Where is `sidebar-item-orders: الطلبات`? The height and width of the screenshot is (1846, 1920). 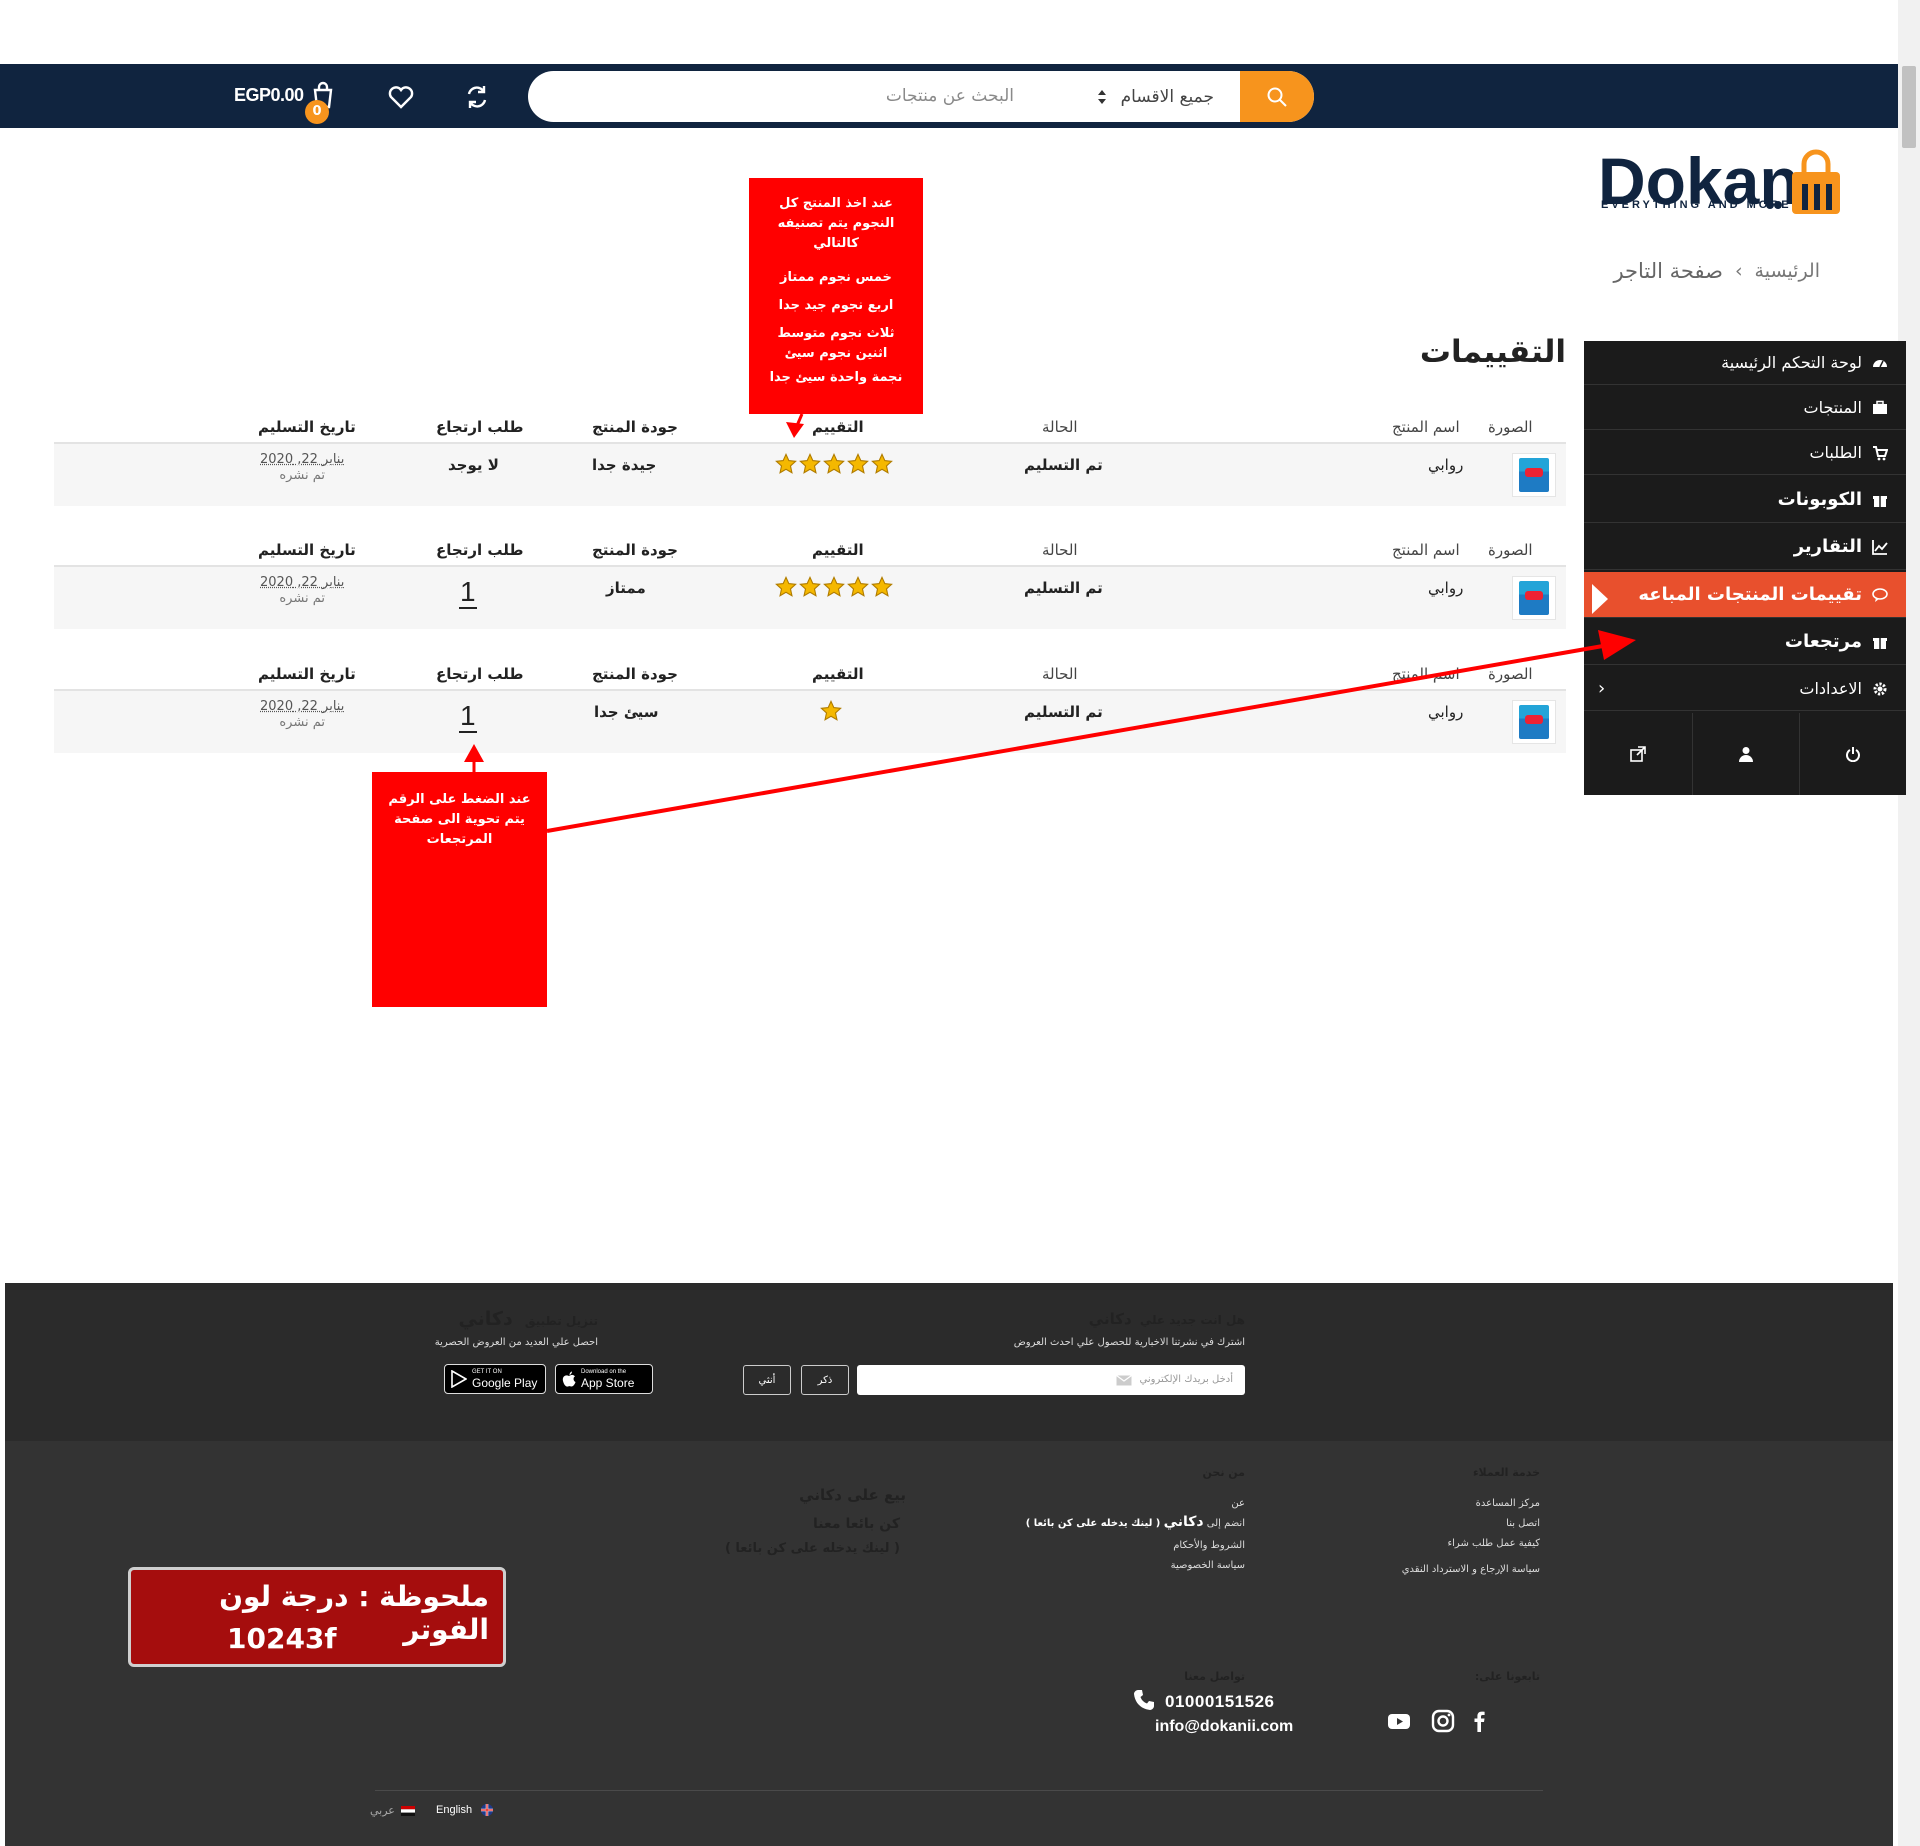
sidebar-item-orders: الطلبات is located at coordinates (1745, 453).